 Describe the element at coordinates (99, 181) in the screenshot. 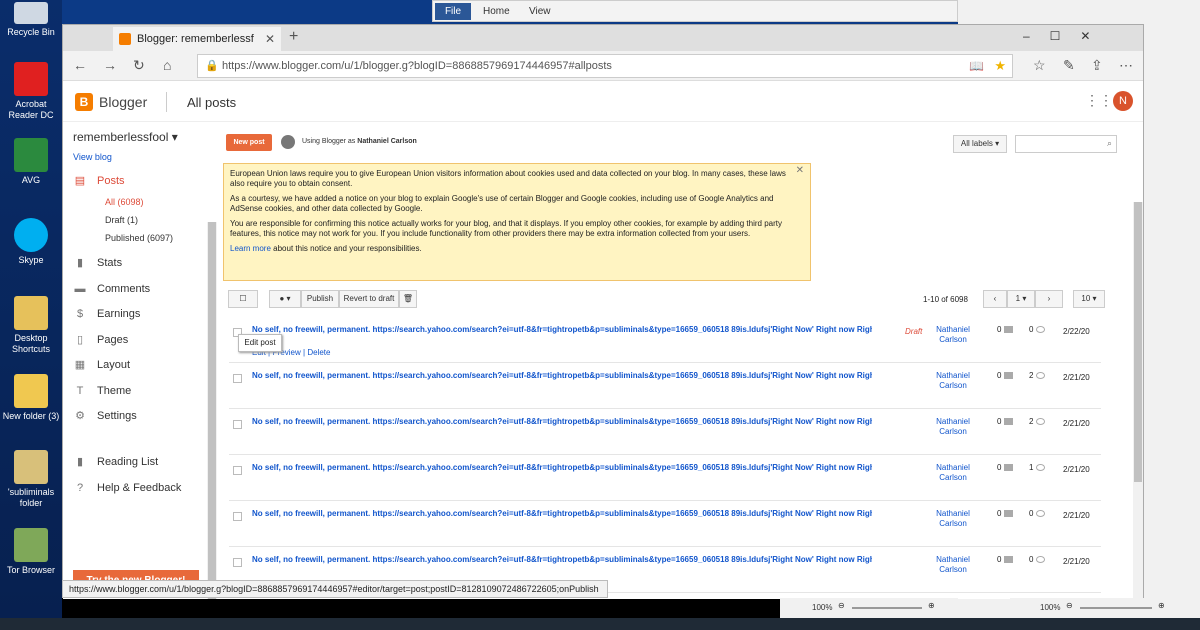

I see `sidebar-item-posts: ▤ Posts` at that location.